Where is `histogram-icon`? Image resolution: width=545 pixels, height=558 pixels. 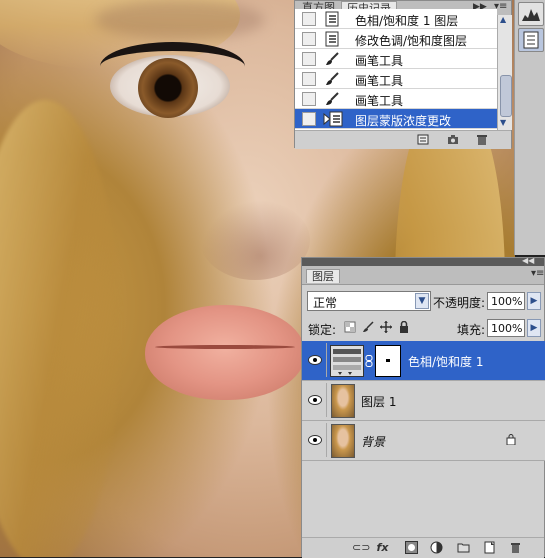 histogram-icon is located at coordinates (531, 15).